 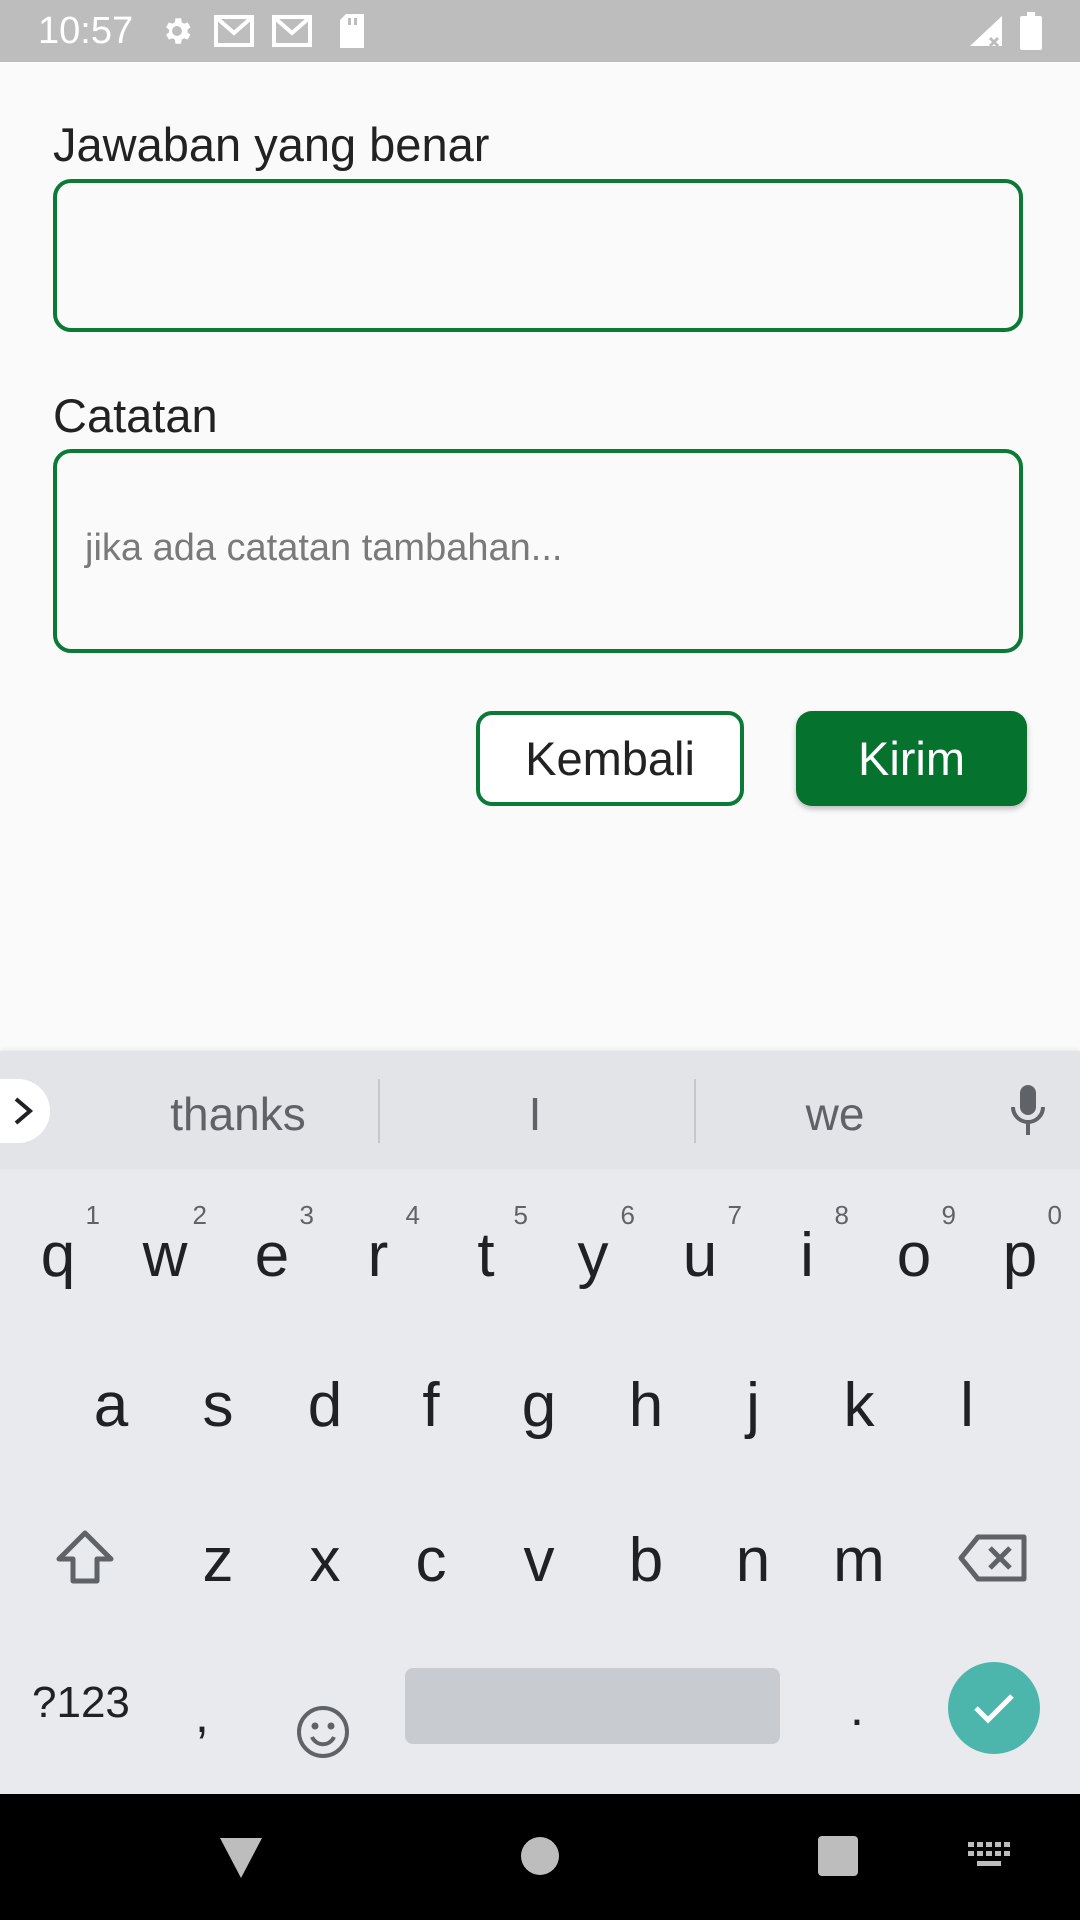 I want to click on home-circle-icon, so click(x=540, y=1858).